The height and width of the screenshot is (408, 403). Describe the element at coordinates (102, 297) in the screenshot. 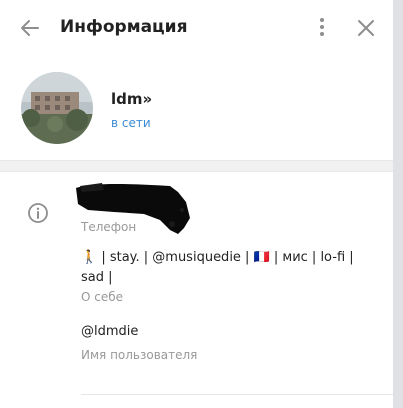

I see `about-label: О себе` at that location.